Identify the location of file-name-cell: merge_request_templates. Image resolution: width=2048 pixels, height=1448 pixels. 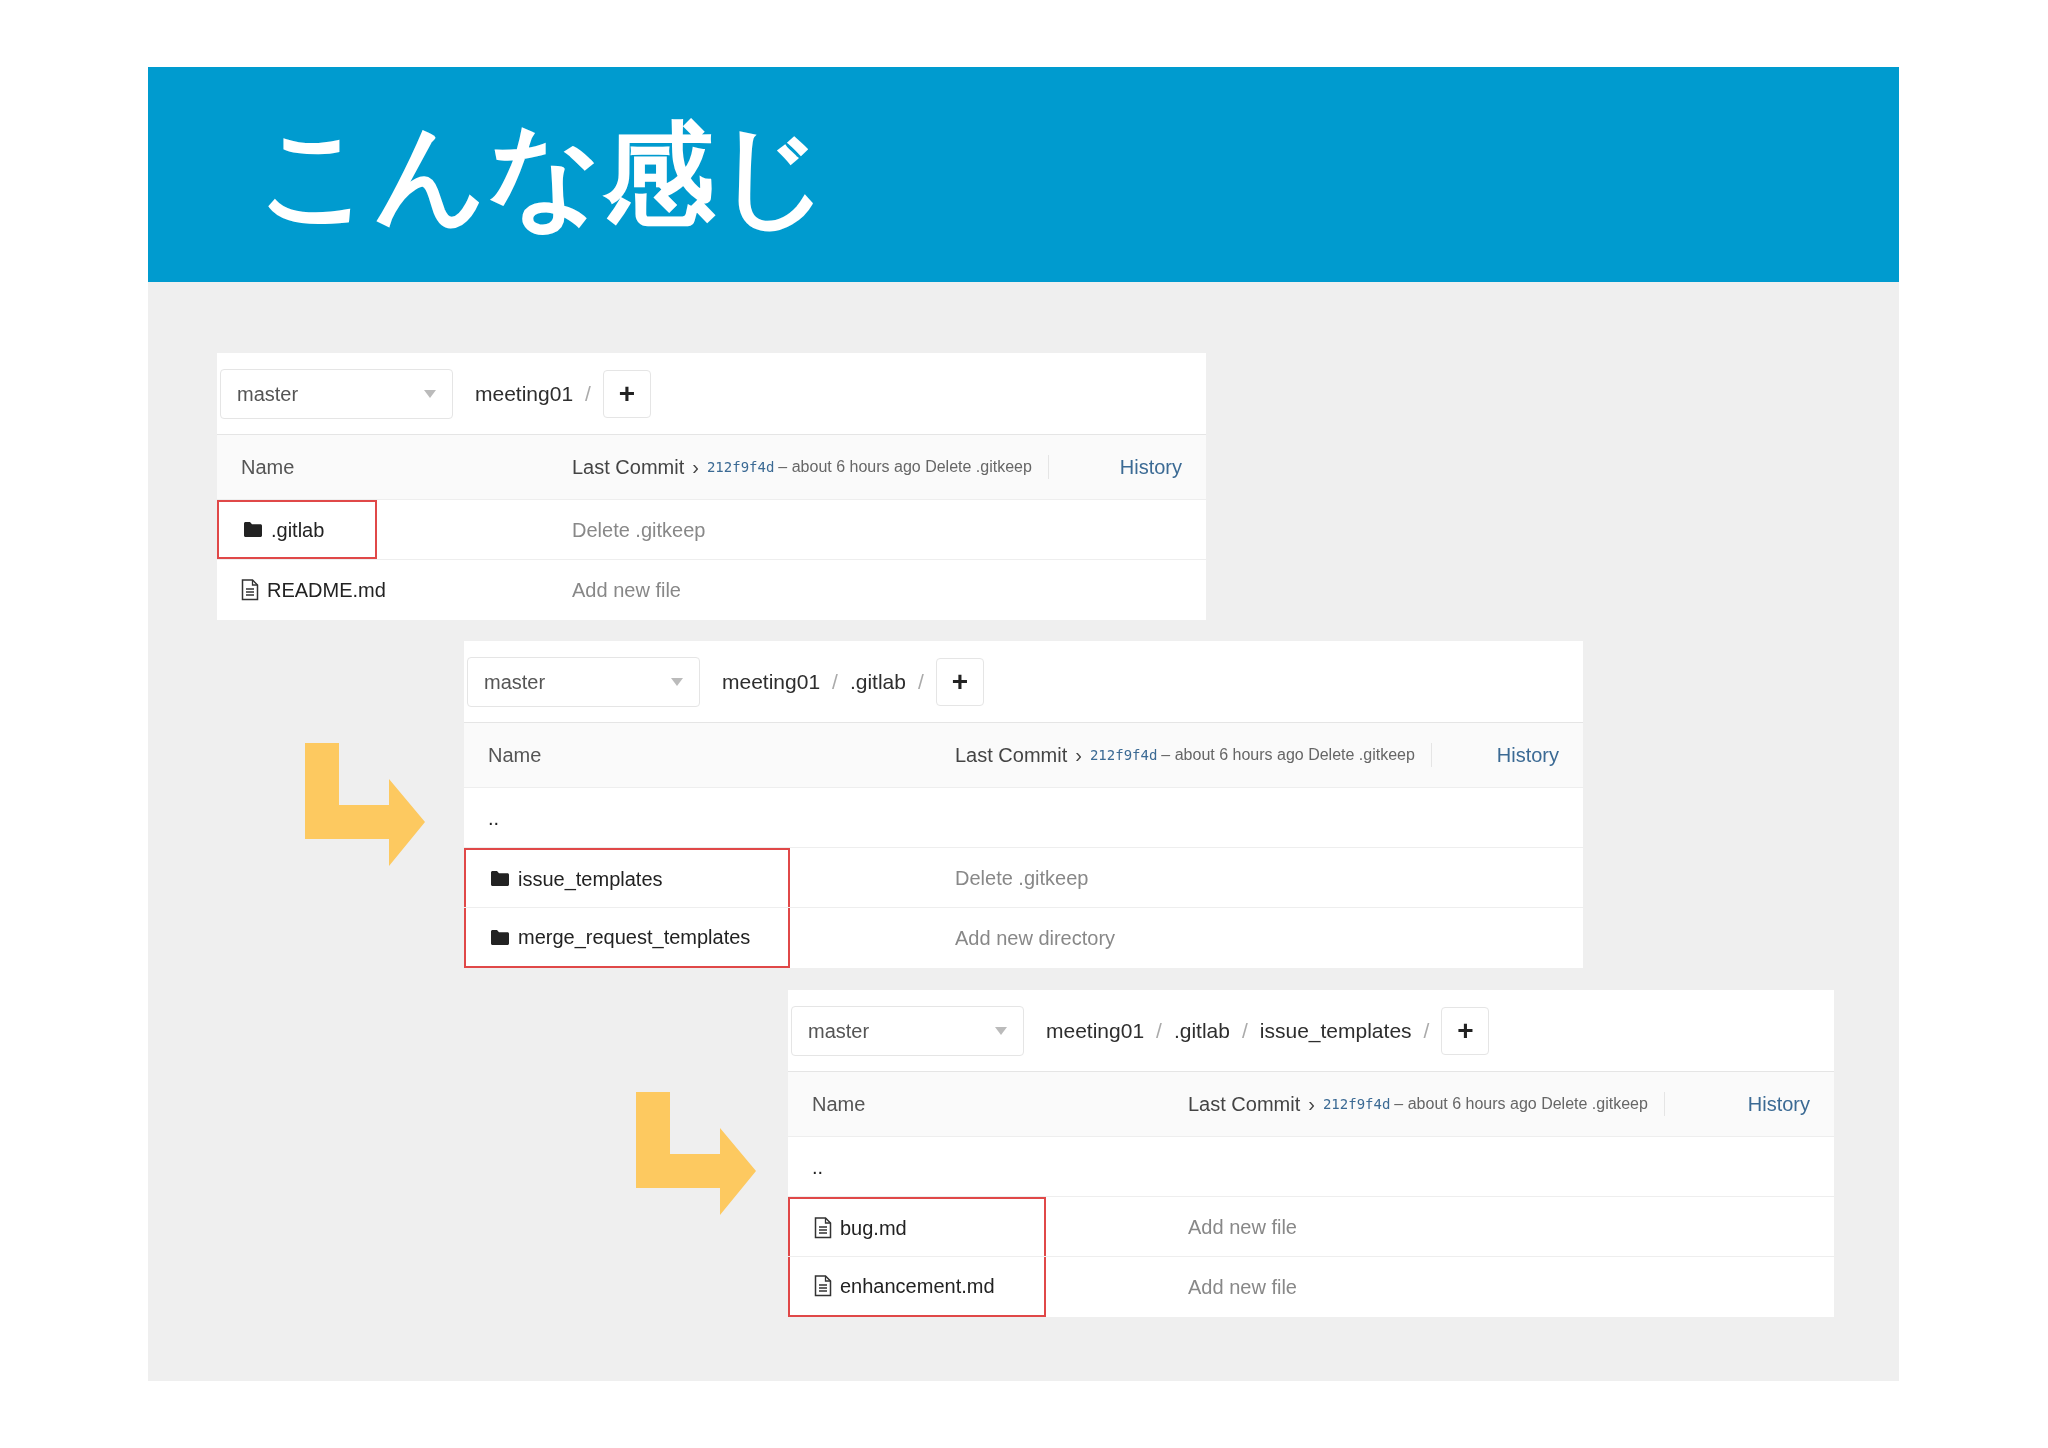
(627, 938).